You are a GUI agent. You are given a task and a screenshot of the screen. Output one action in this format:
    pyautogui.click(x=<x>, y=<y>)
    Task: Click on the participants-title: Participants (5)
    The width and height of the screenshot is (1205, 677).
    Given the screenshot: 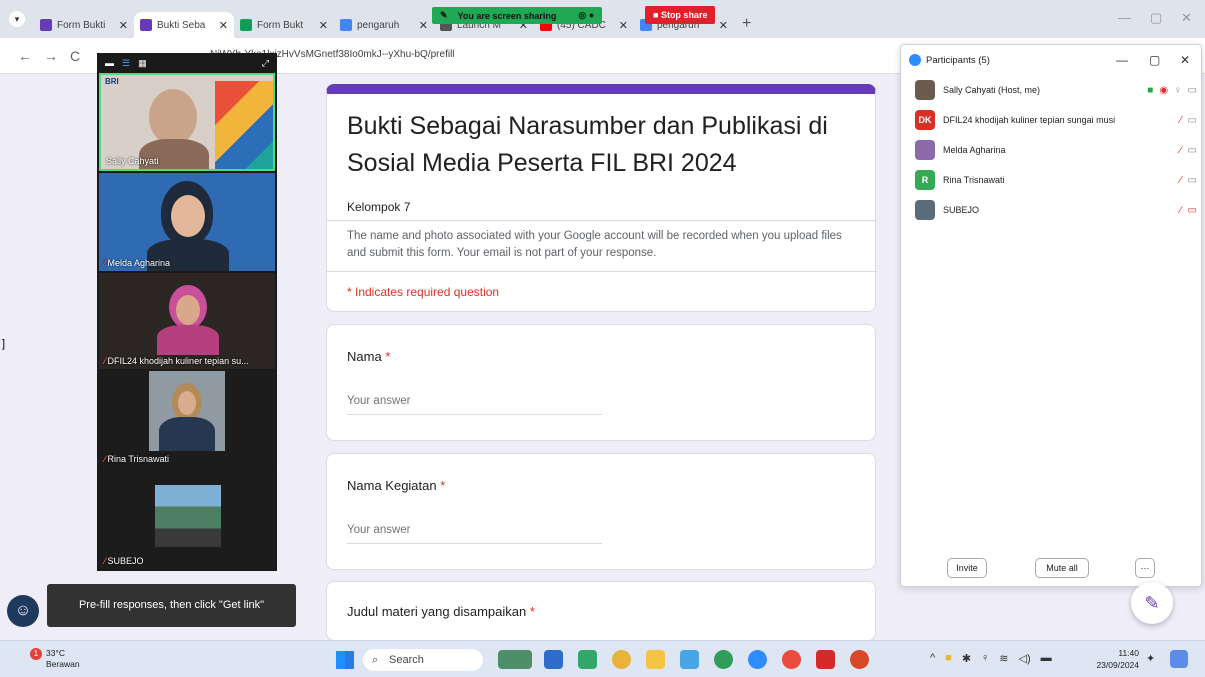 What is the action you would take?
    pyautogui.click(x=958, y=60)
    